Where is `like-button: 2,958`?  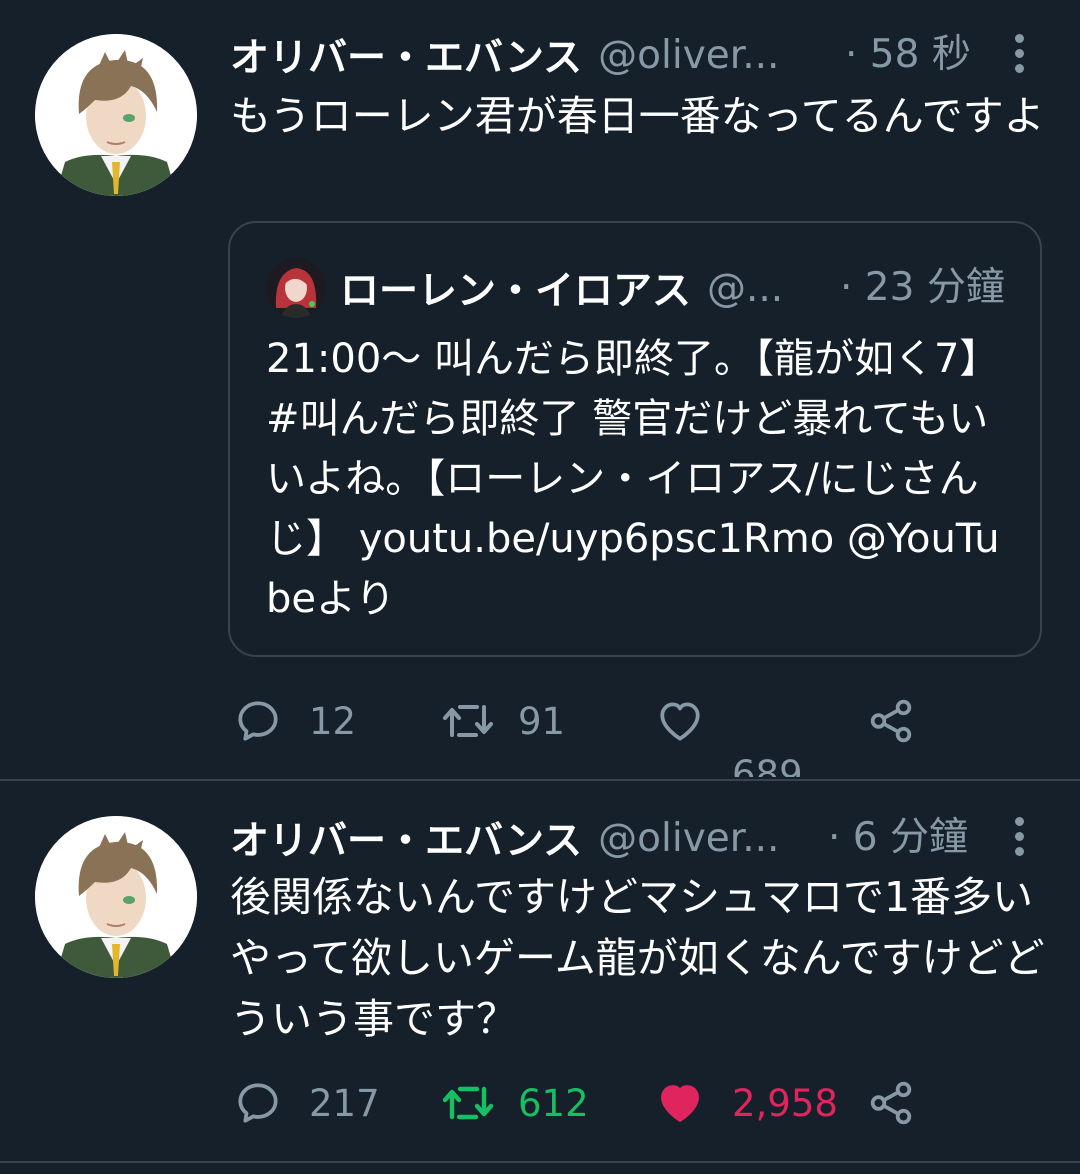
like-button: 2,958 is located at coordinates (746, 1103).